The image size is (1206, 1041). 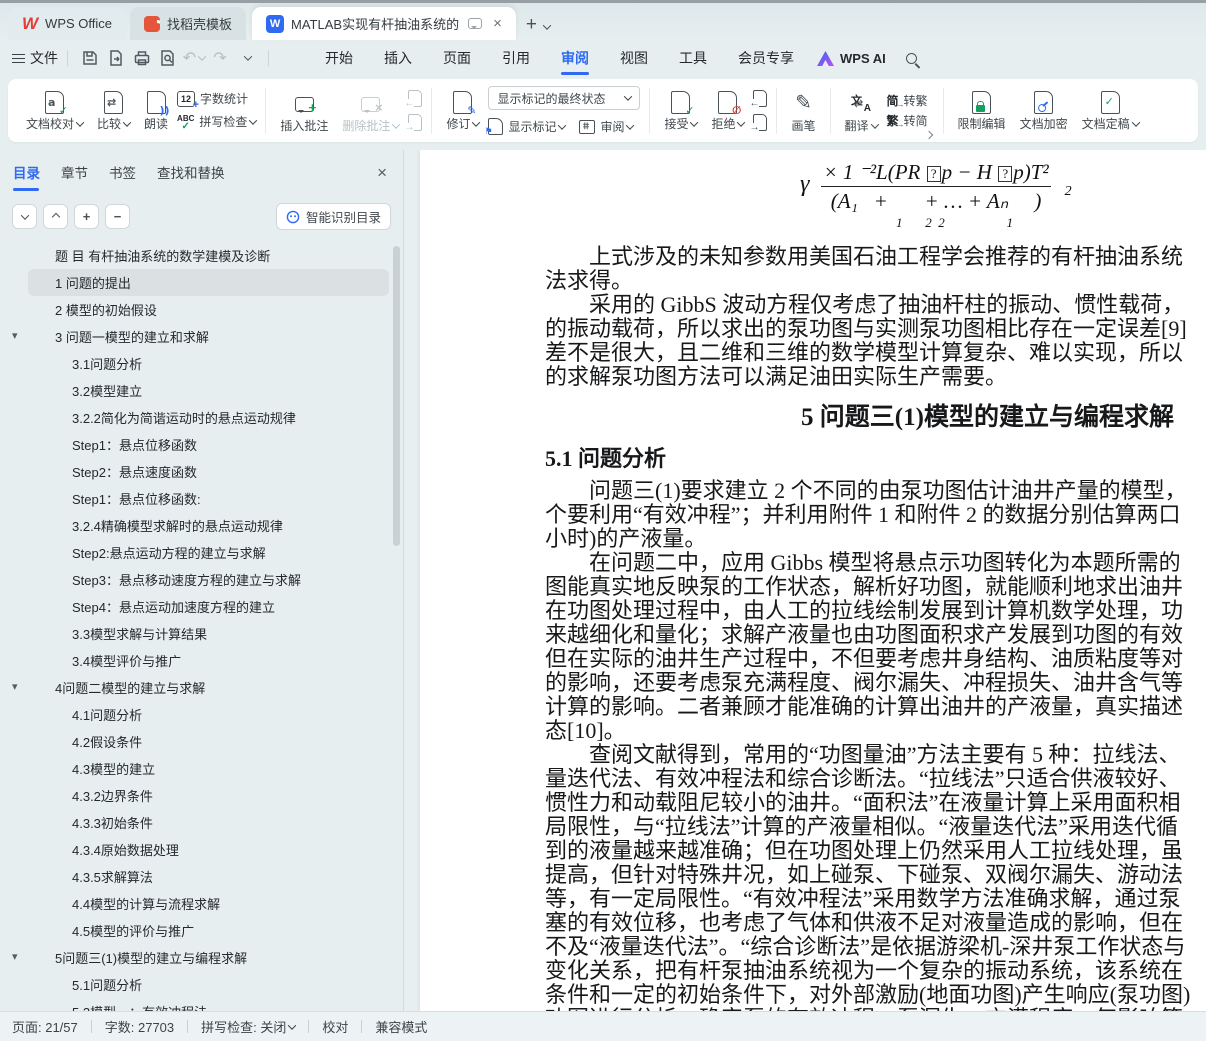 What do you see at coordinates (208, 471) in the screenshot?
I see `toc-item: ▾ Step2：悬点速度函数` at bounding box center [208, 471].